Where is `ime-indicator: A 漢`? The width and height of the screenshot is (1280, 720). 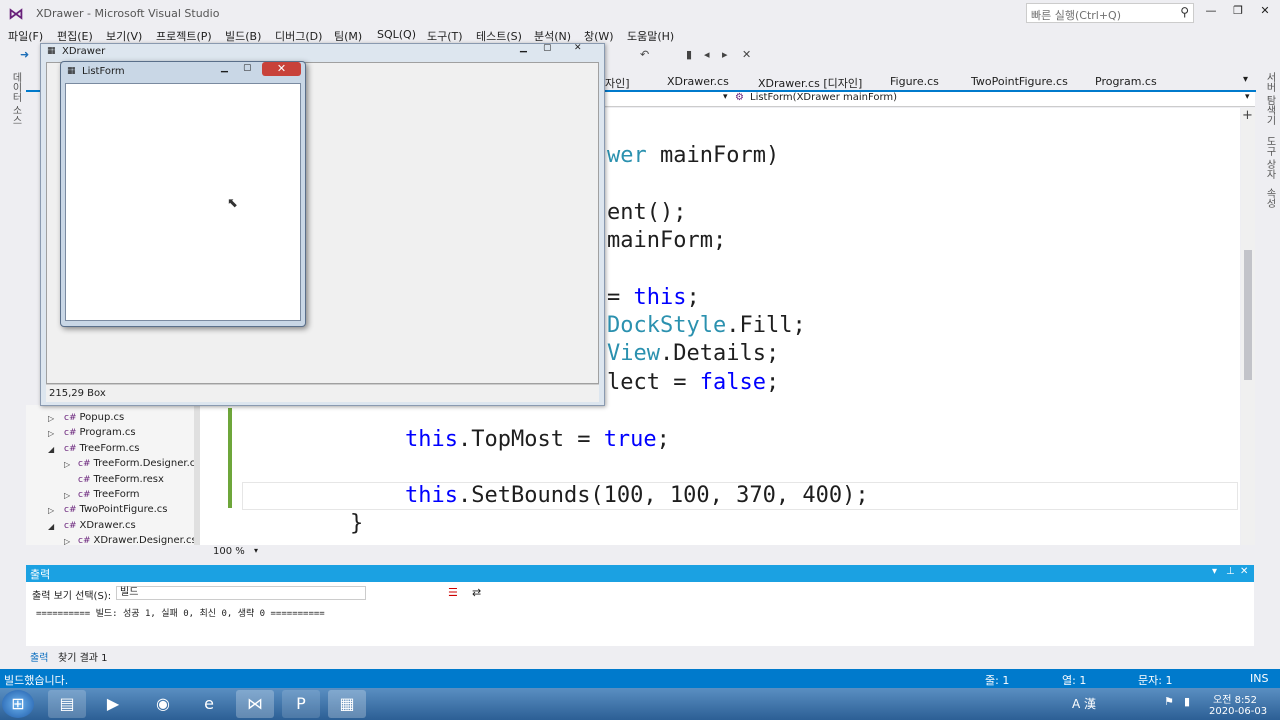 ime-indicator: A 漢 is located at coordinates (1084, 703).